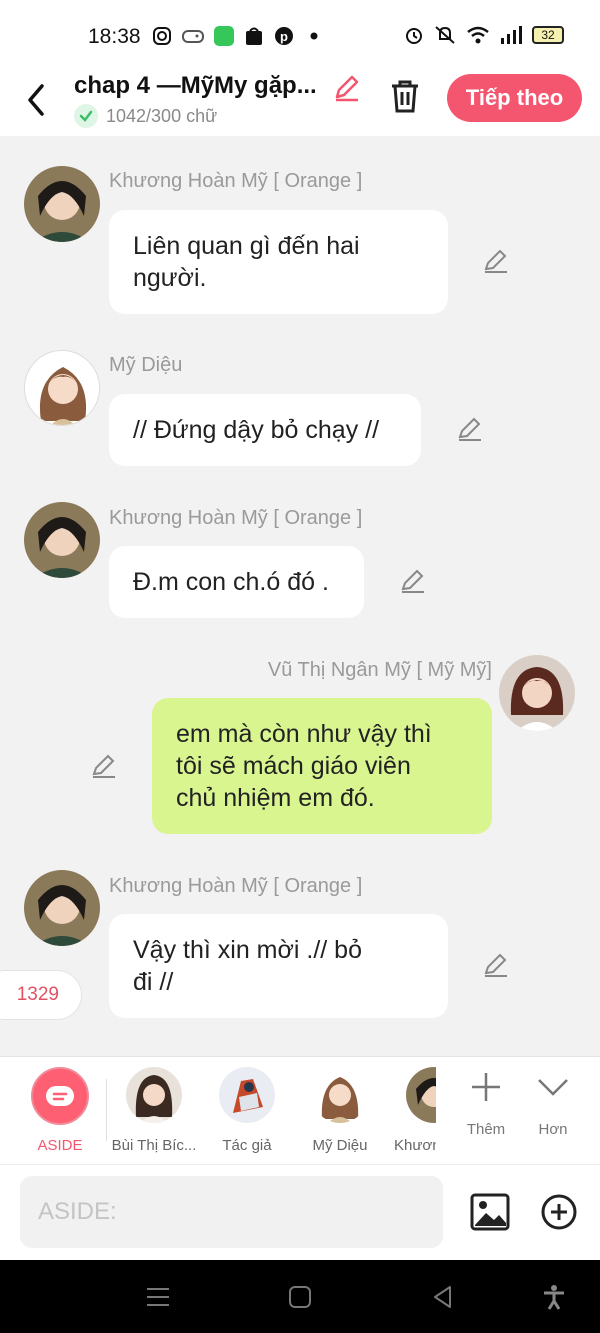 This screenshot has height=1333, width=600. I want to click on word-count-text: 1042/300 chữ, so click(162, 115).